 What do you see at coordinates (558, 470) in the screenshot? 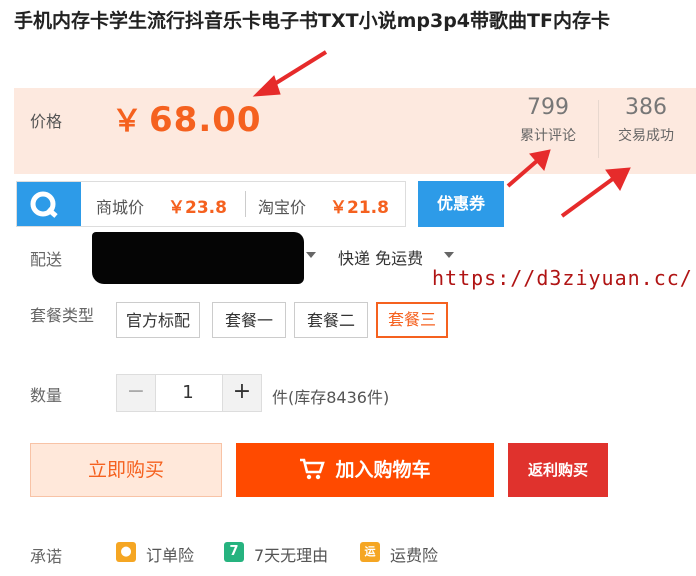
I see `rebate-buy-button: 返利购买` at bounding box center [558, 470].